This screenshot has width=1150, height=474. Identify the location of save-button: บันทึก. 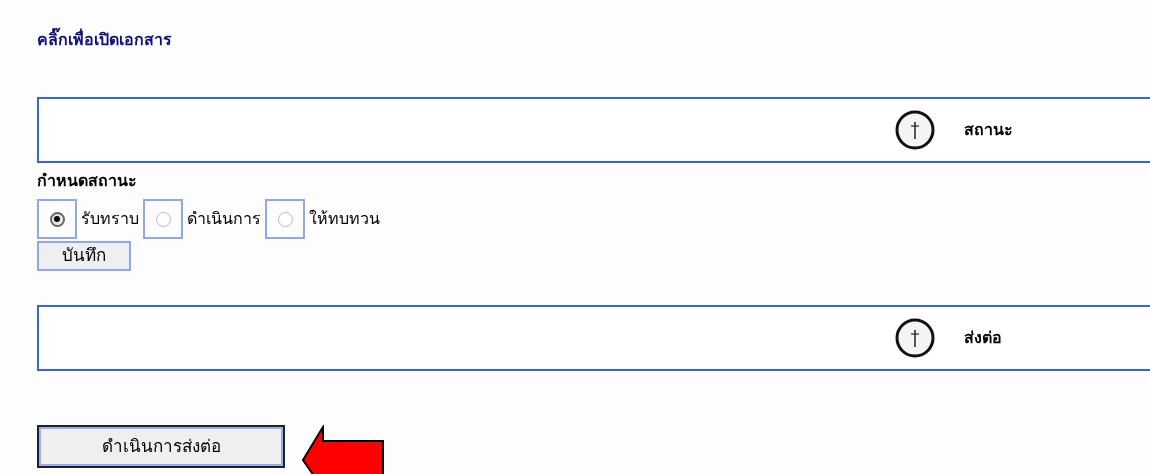
(84, 256).